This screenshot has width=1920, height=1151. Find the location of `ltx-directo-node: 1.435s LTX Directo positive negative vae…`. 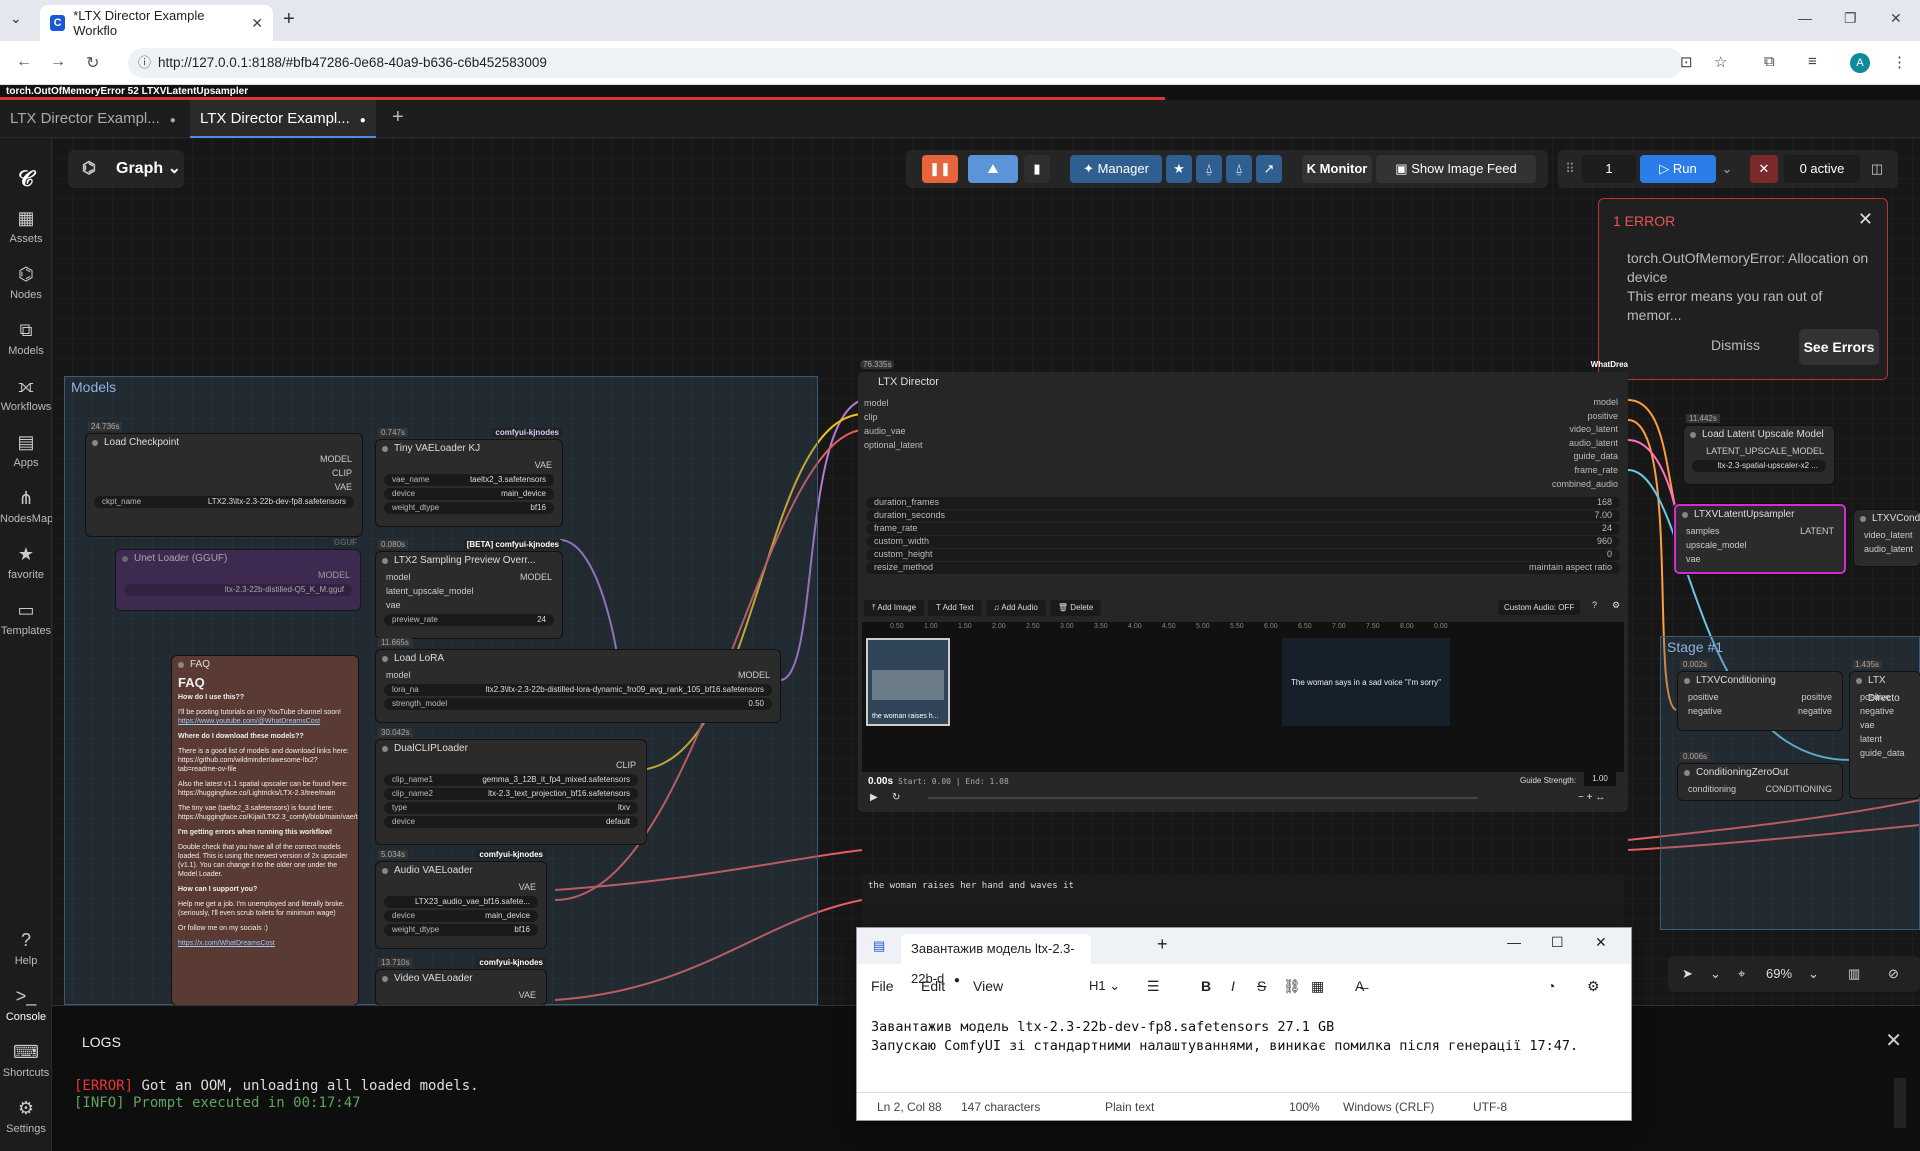

ltx-directo-node: 1.435s LTX Directo positive negative vae… is located at coordinates (1885, 729).